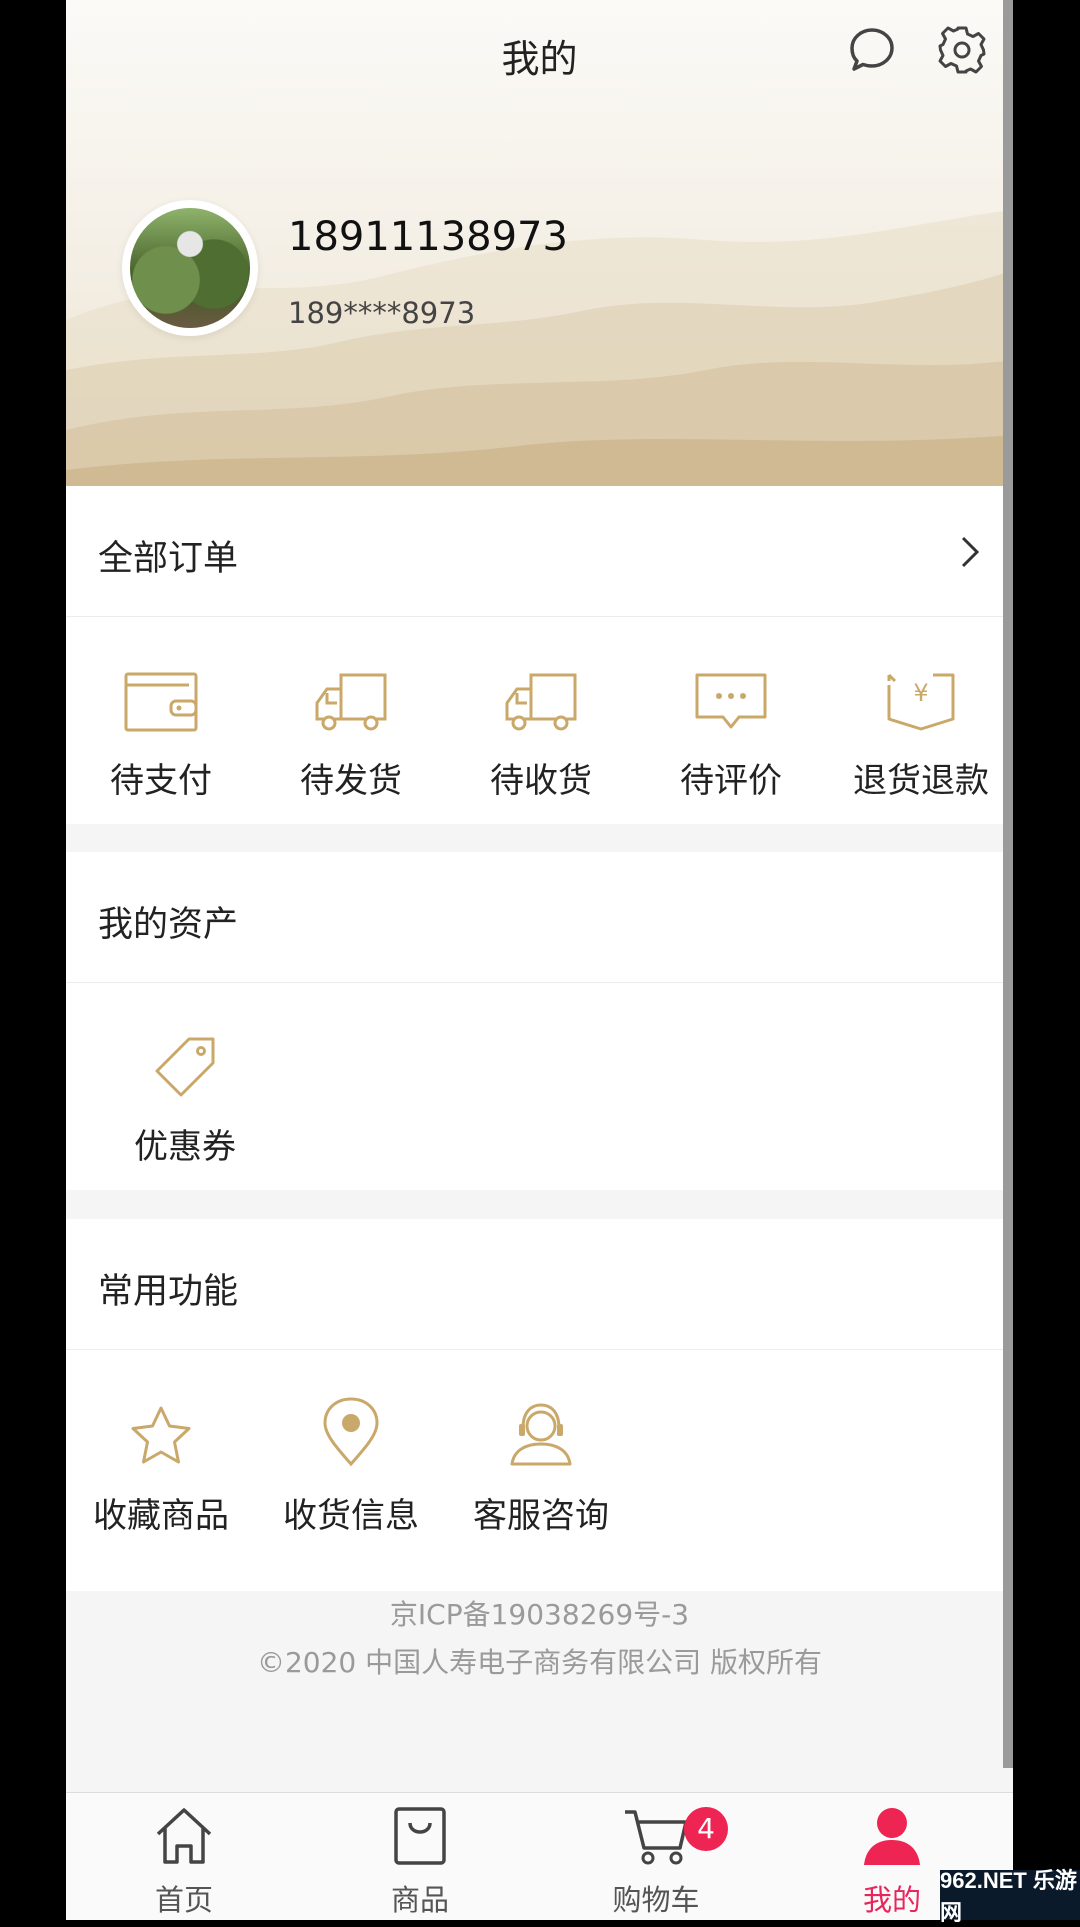 This screenshot has height=1927, width=1080. Describe the element at coordinates (970, 552) in the screenshot. I see `chevron-right-icon` at that location.